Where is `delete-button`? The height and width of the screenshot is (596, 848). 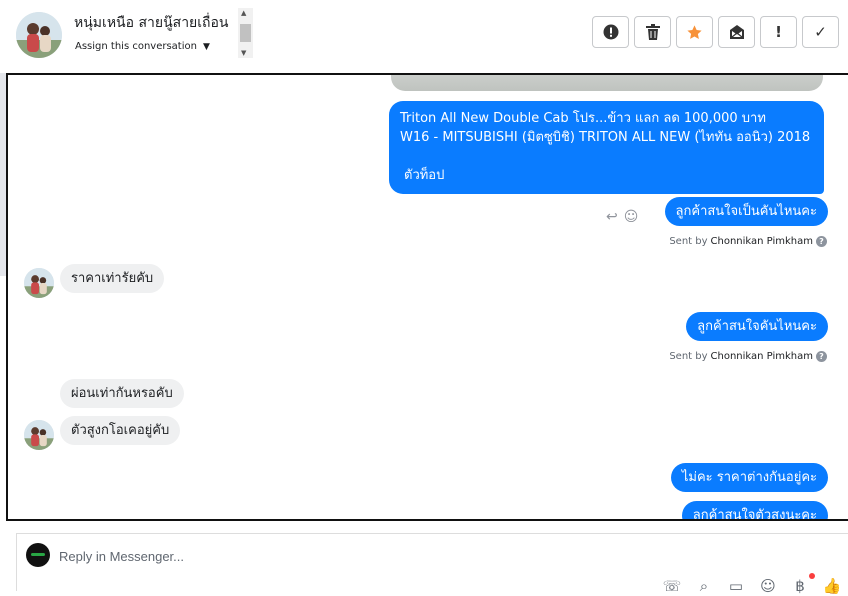 delete-button is located at coordinates (652, 32).